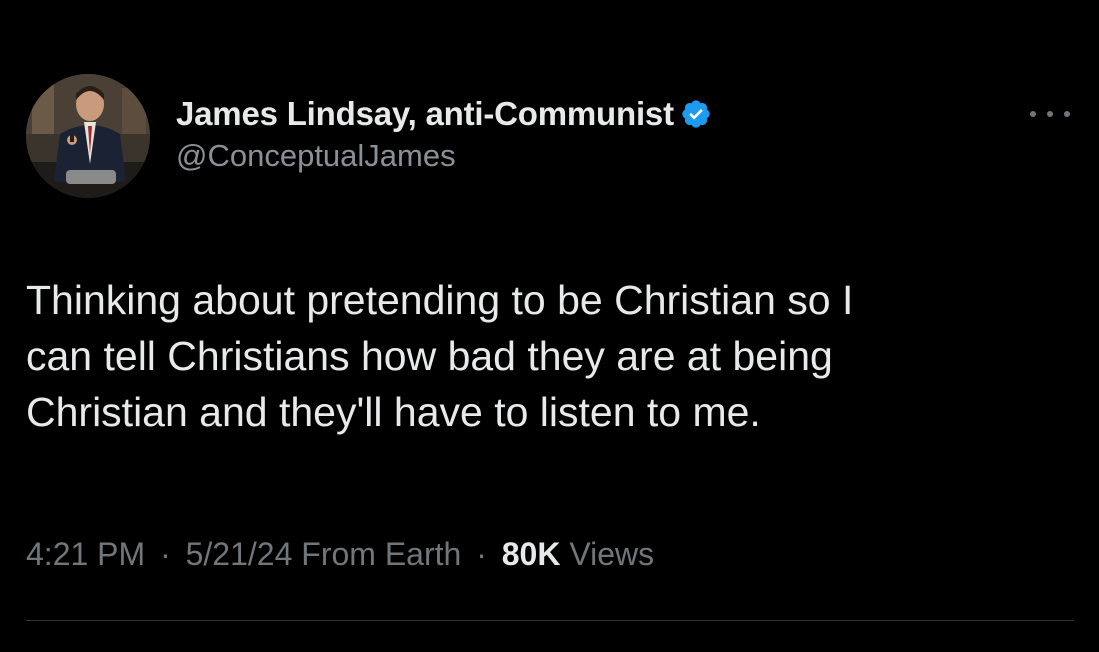 The image size is (1099, 652). I want to click on avatar, so click(88, 136).